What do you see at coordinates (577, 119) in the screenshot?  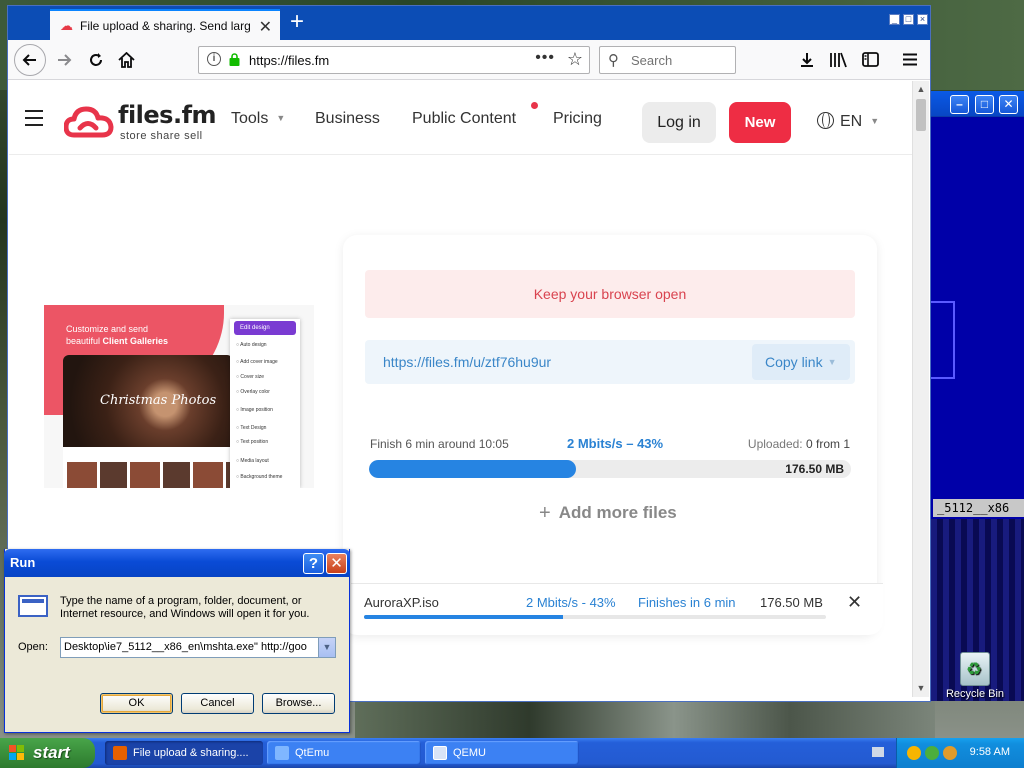 I see `nav-pricing: Pricing` at bounding box center [577, 119].